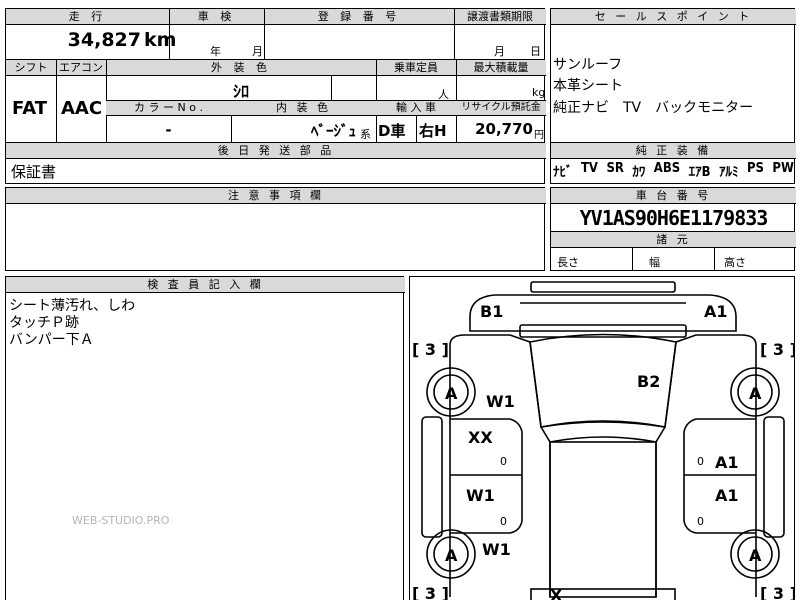 This screenshot has height=600, width=800. What do you see at coordinates (51, 340) in the screenshot?
I see `inspector-line: バンパー下Ａ` at bounding box center [51, 340].